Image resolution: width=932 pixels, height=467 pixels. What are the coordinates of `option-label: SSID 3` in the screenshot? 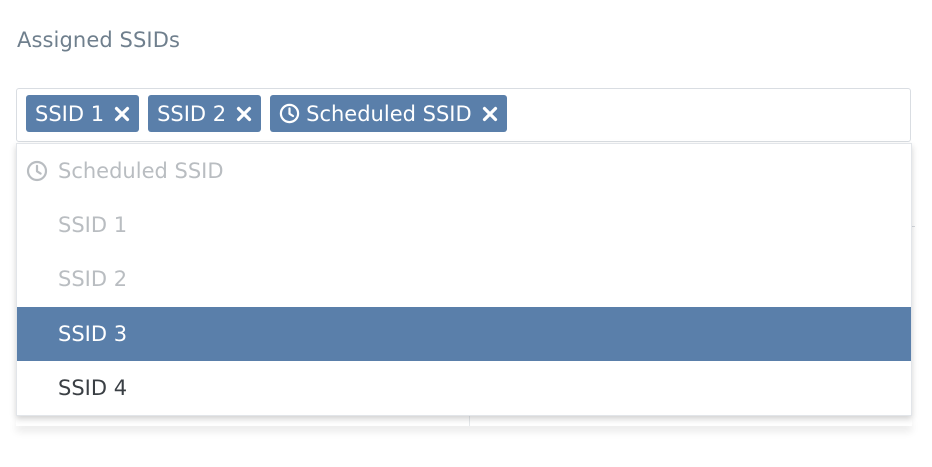 It's located at (93, 334).